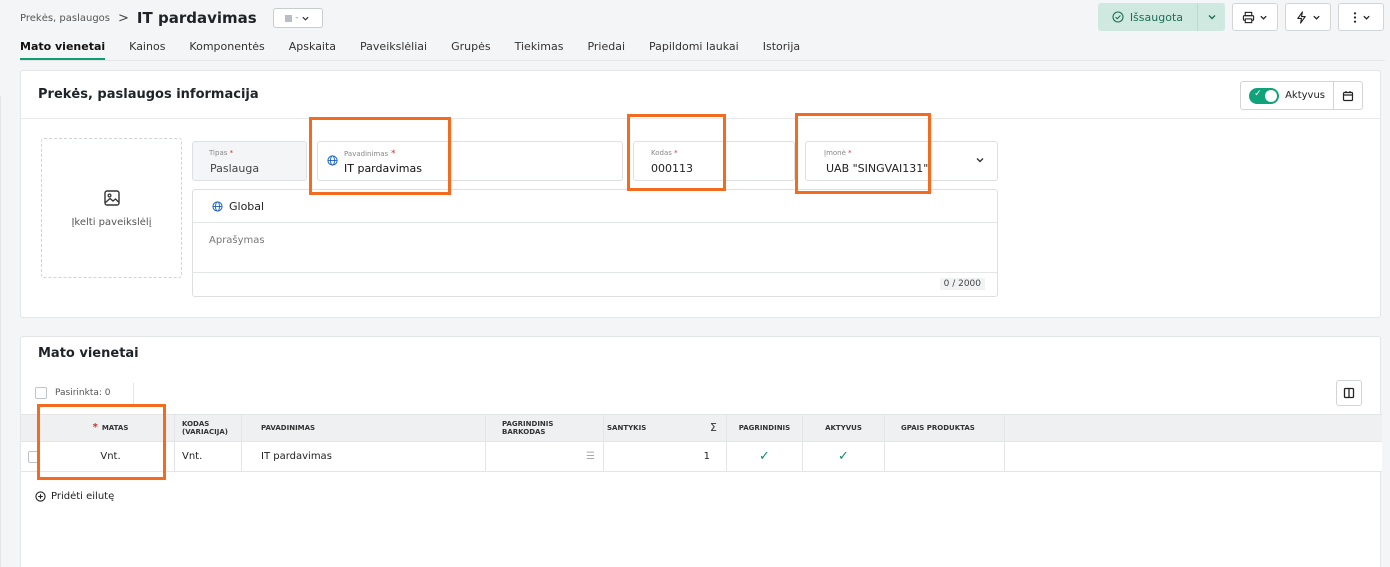 The width and height of the screenshot is (1390, 567). I want to click on active-control-group: ✓ Aktyvus, so click(1301, 95).